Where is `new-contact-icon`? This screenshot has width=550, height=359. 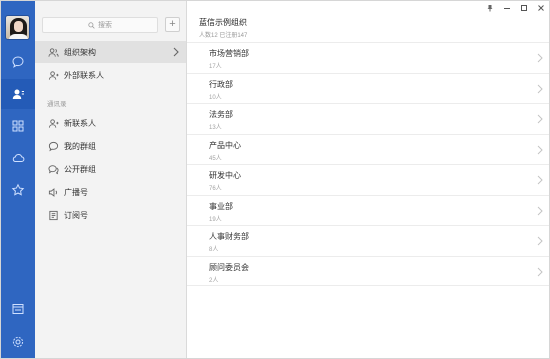
new-contact-icon is located at coordinates (53, 123).